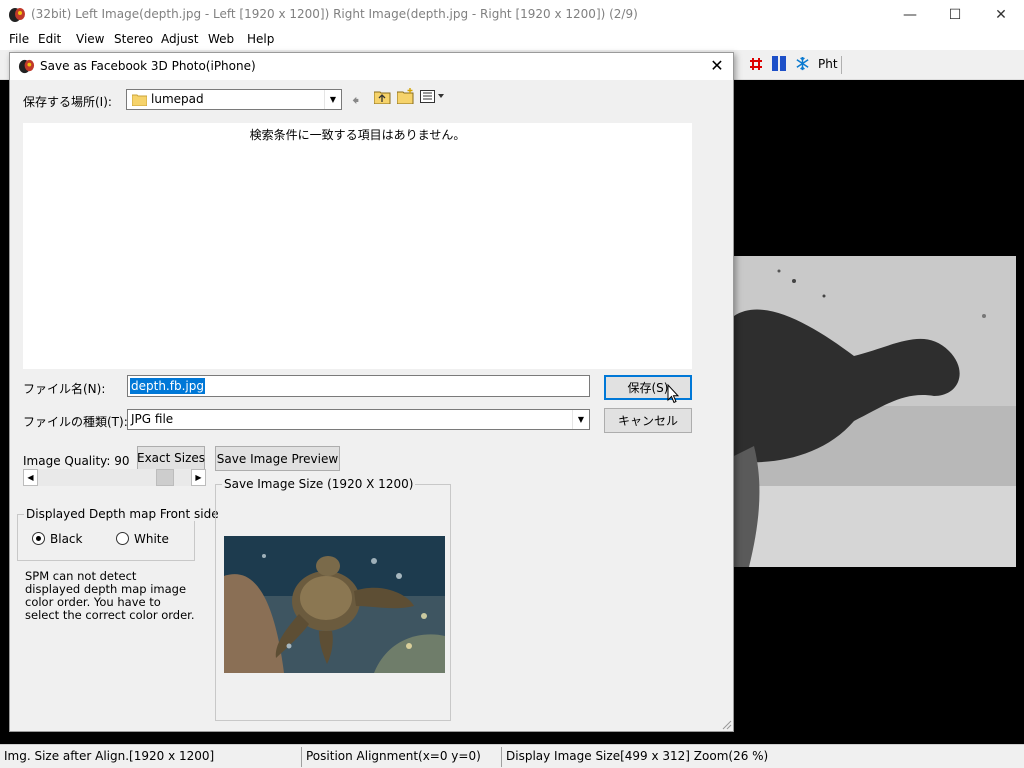  What do you see at coordinates (133, 39) in the screenshot?
I see `menu-stereo: Stereo` at bounding box center [133, 39].